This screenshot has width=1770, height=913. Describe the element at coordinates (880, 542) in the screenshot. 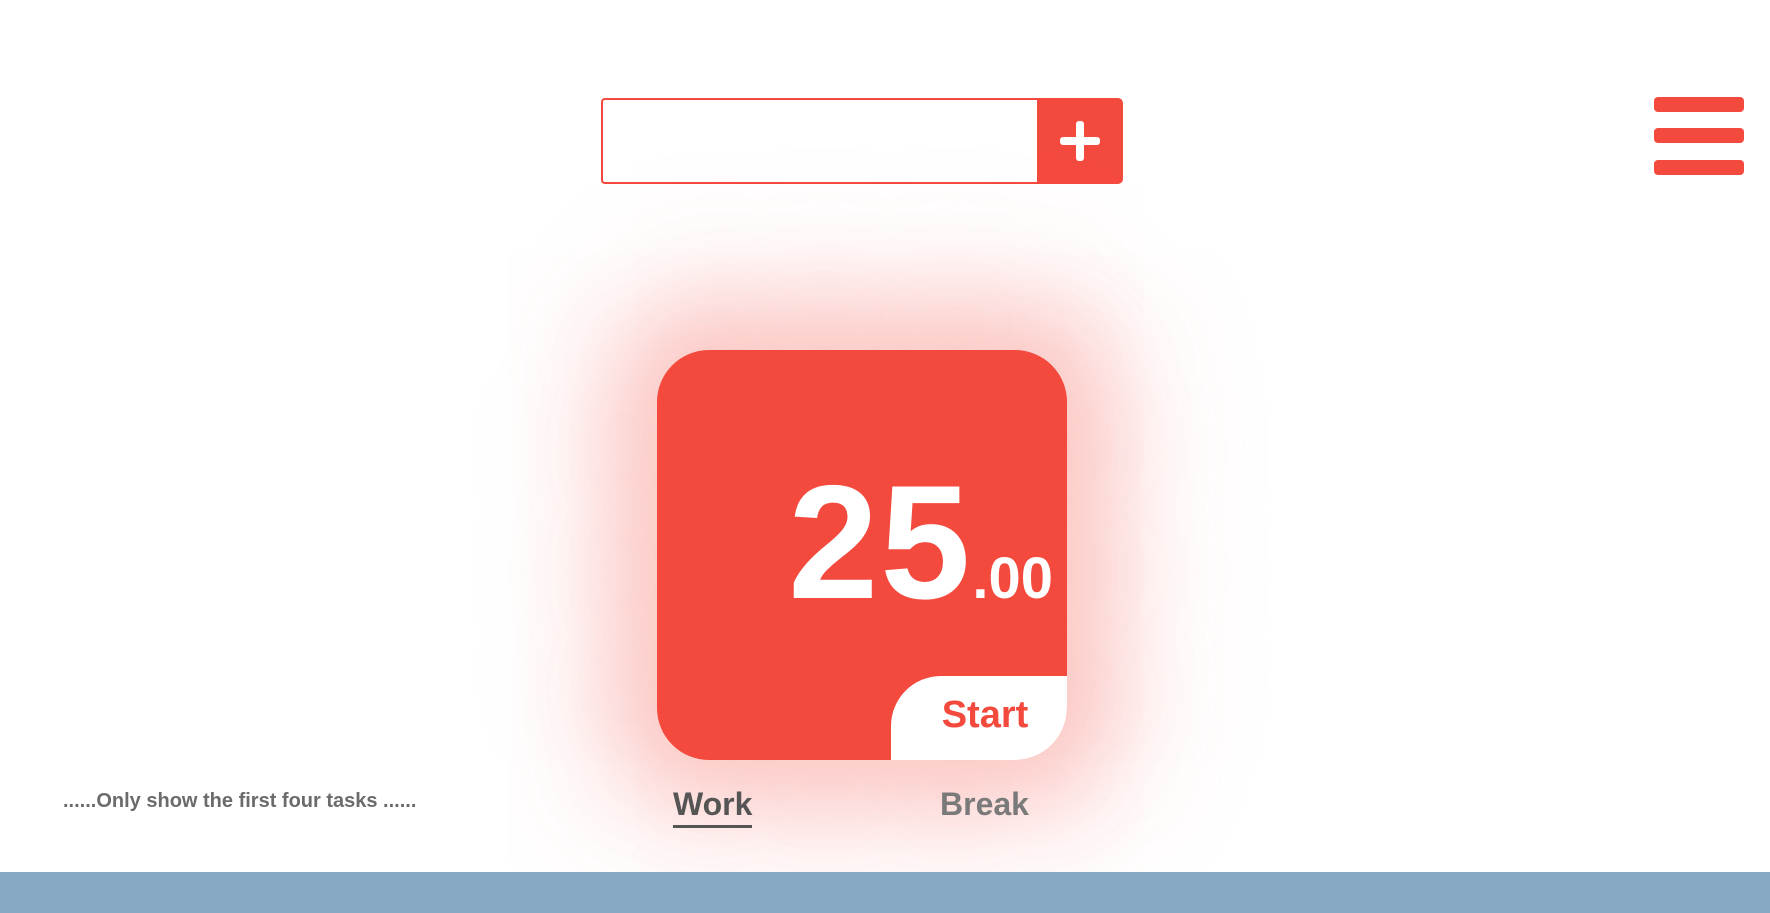

I see `timer-minutes: 25` at that location.